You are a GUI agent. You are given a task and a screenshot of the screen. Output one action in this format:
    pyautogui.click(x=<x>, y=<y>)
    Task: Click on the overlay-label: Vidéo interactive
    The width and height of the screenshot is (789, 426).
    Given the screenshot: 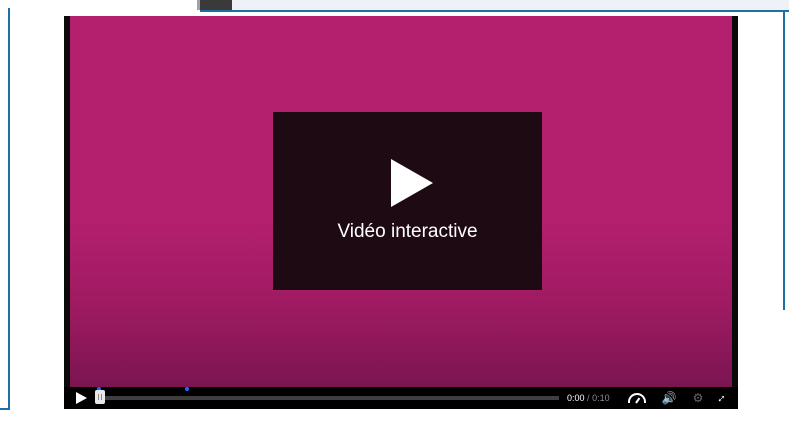 What is the action you would take?
    pyautogui.click(x=407, y=231)
    